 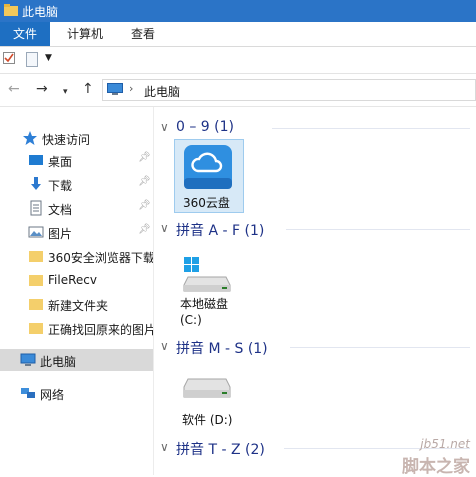 I want to click on tab-computer: 计算机, so click(x=85, y=34).